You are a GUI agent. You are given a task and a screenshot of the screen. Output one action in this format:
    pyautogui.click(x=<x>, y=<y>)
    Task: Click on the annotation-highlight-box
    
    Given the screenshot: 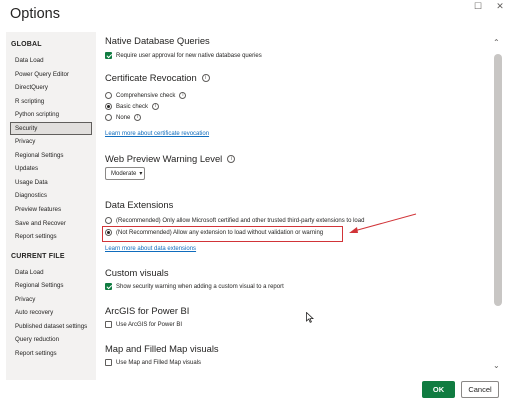 What is the action you would take?
    pyautogui.click(x=222, y=234)
    